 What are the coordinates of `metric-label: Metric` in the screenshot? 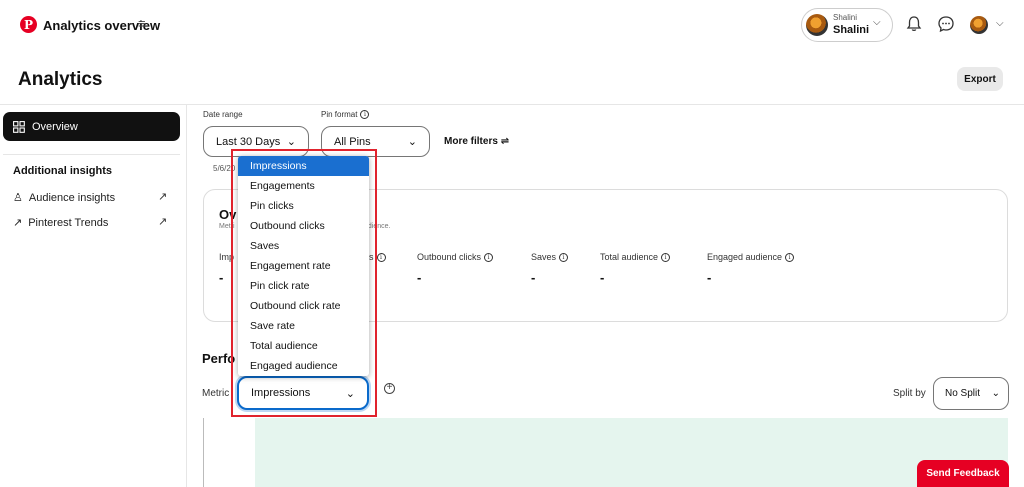 It's located at (216, 393).